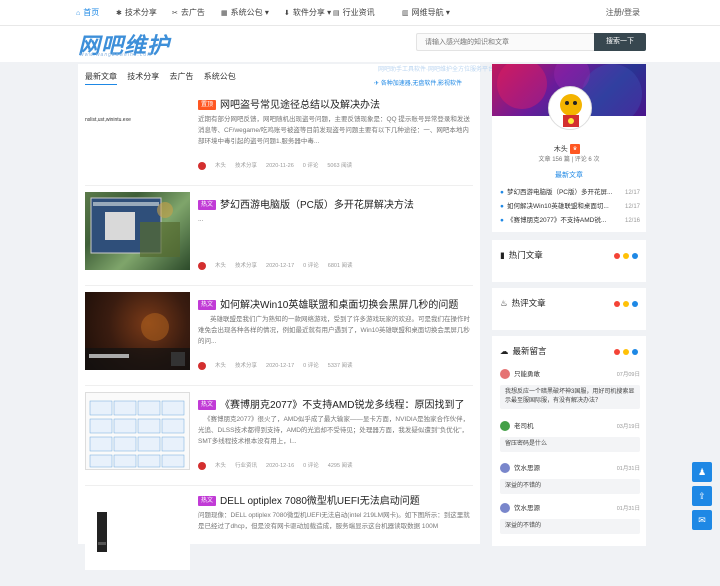 This screenshot has height=586, width=720. What do you see at coordinates (246, 466) in the screenshot?
I see `article-category: 行业资讯` at bounding box center [246, 466].